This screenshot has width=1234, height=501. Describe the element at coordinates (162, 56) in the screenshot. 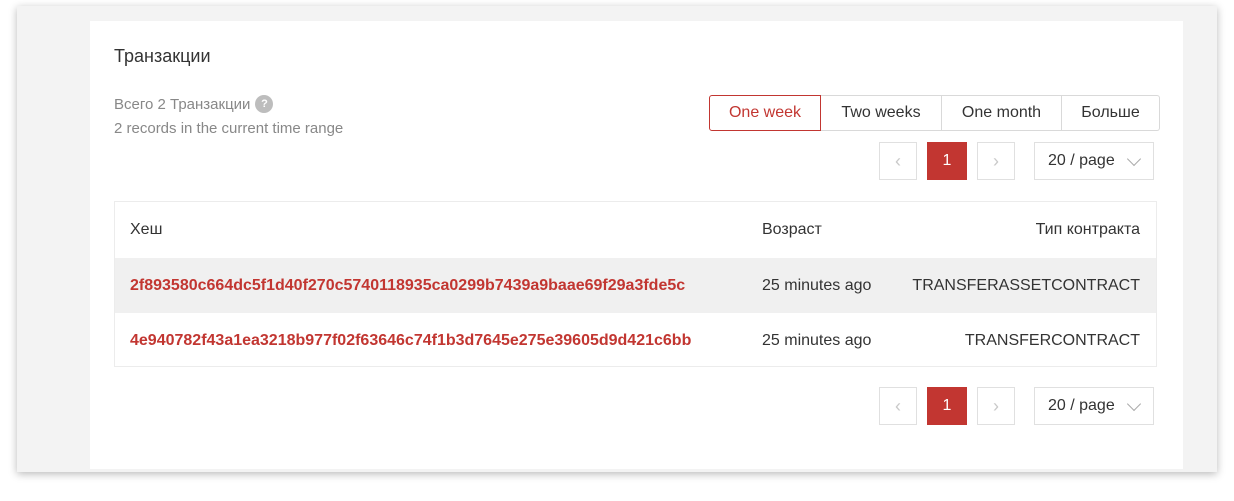

I see `section-title: Транзакции` at that location.